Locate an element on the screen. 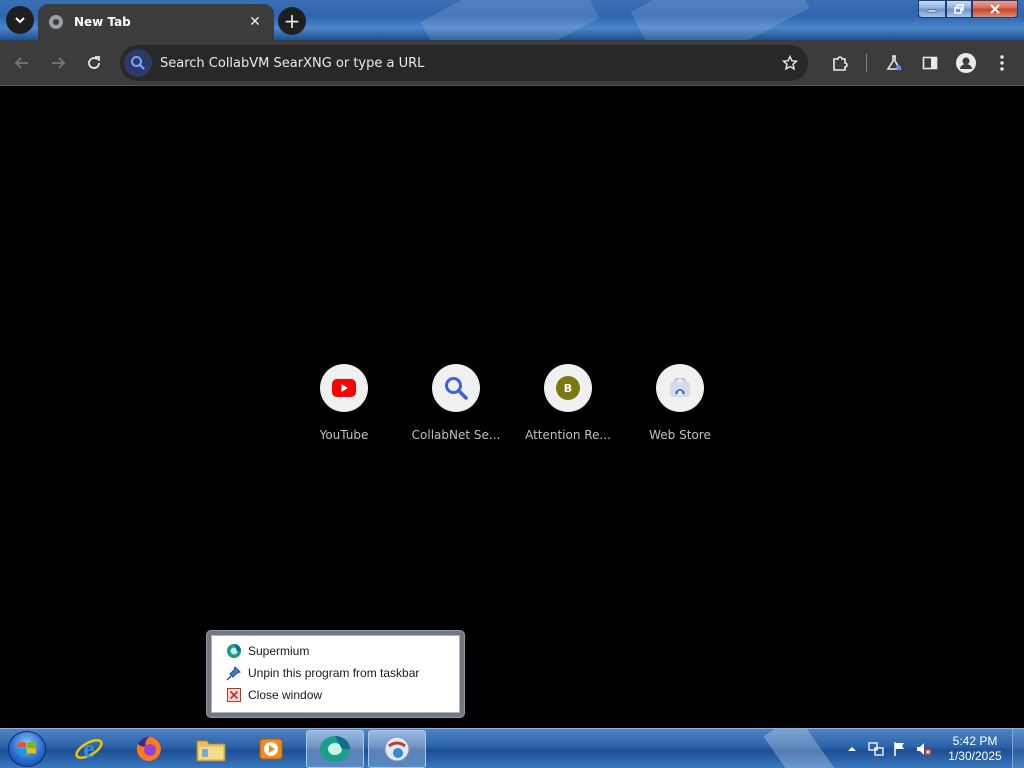 This screenshot has width=1024, height=768. back-button is located at coordinates (22, 63).